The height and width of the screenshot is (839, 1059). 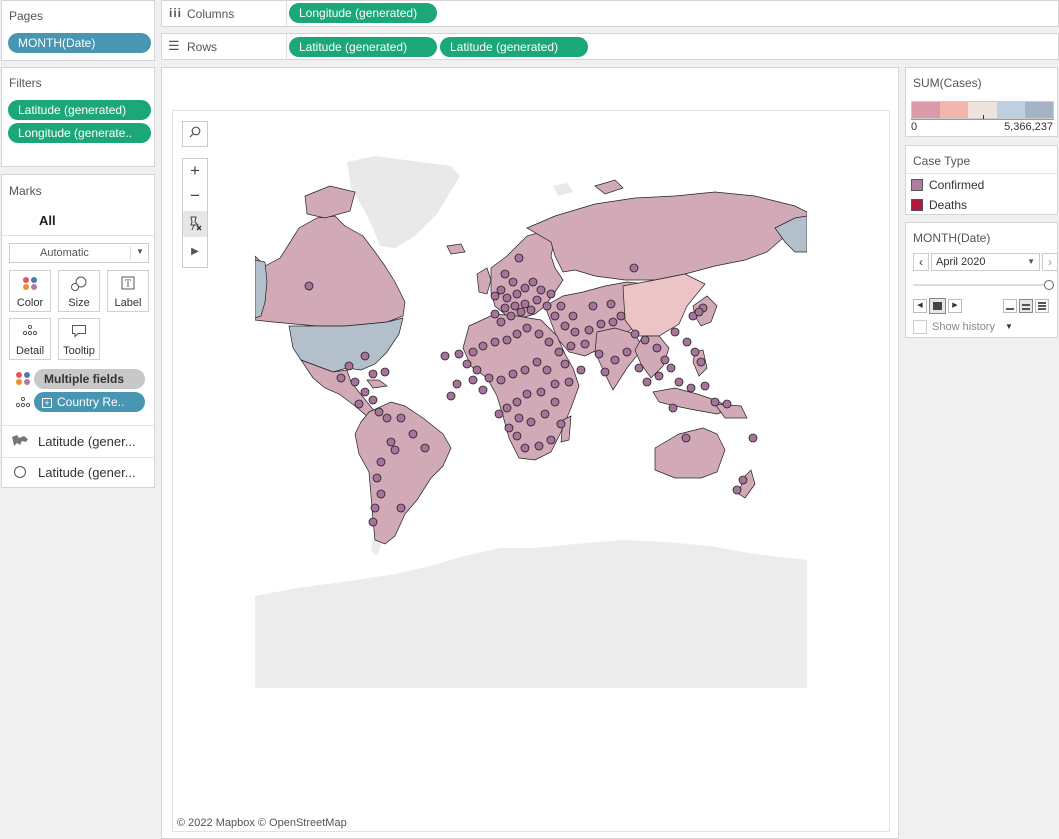 What do you see at coordinates (1042, 306) in the screenshot?
I see `speed-fast-button` at bounding box center [1042, 306].